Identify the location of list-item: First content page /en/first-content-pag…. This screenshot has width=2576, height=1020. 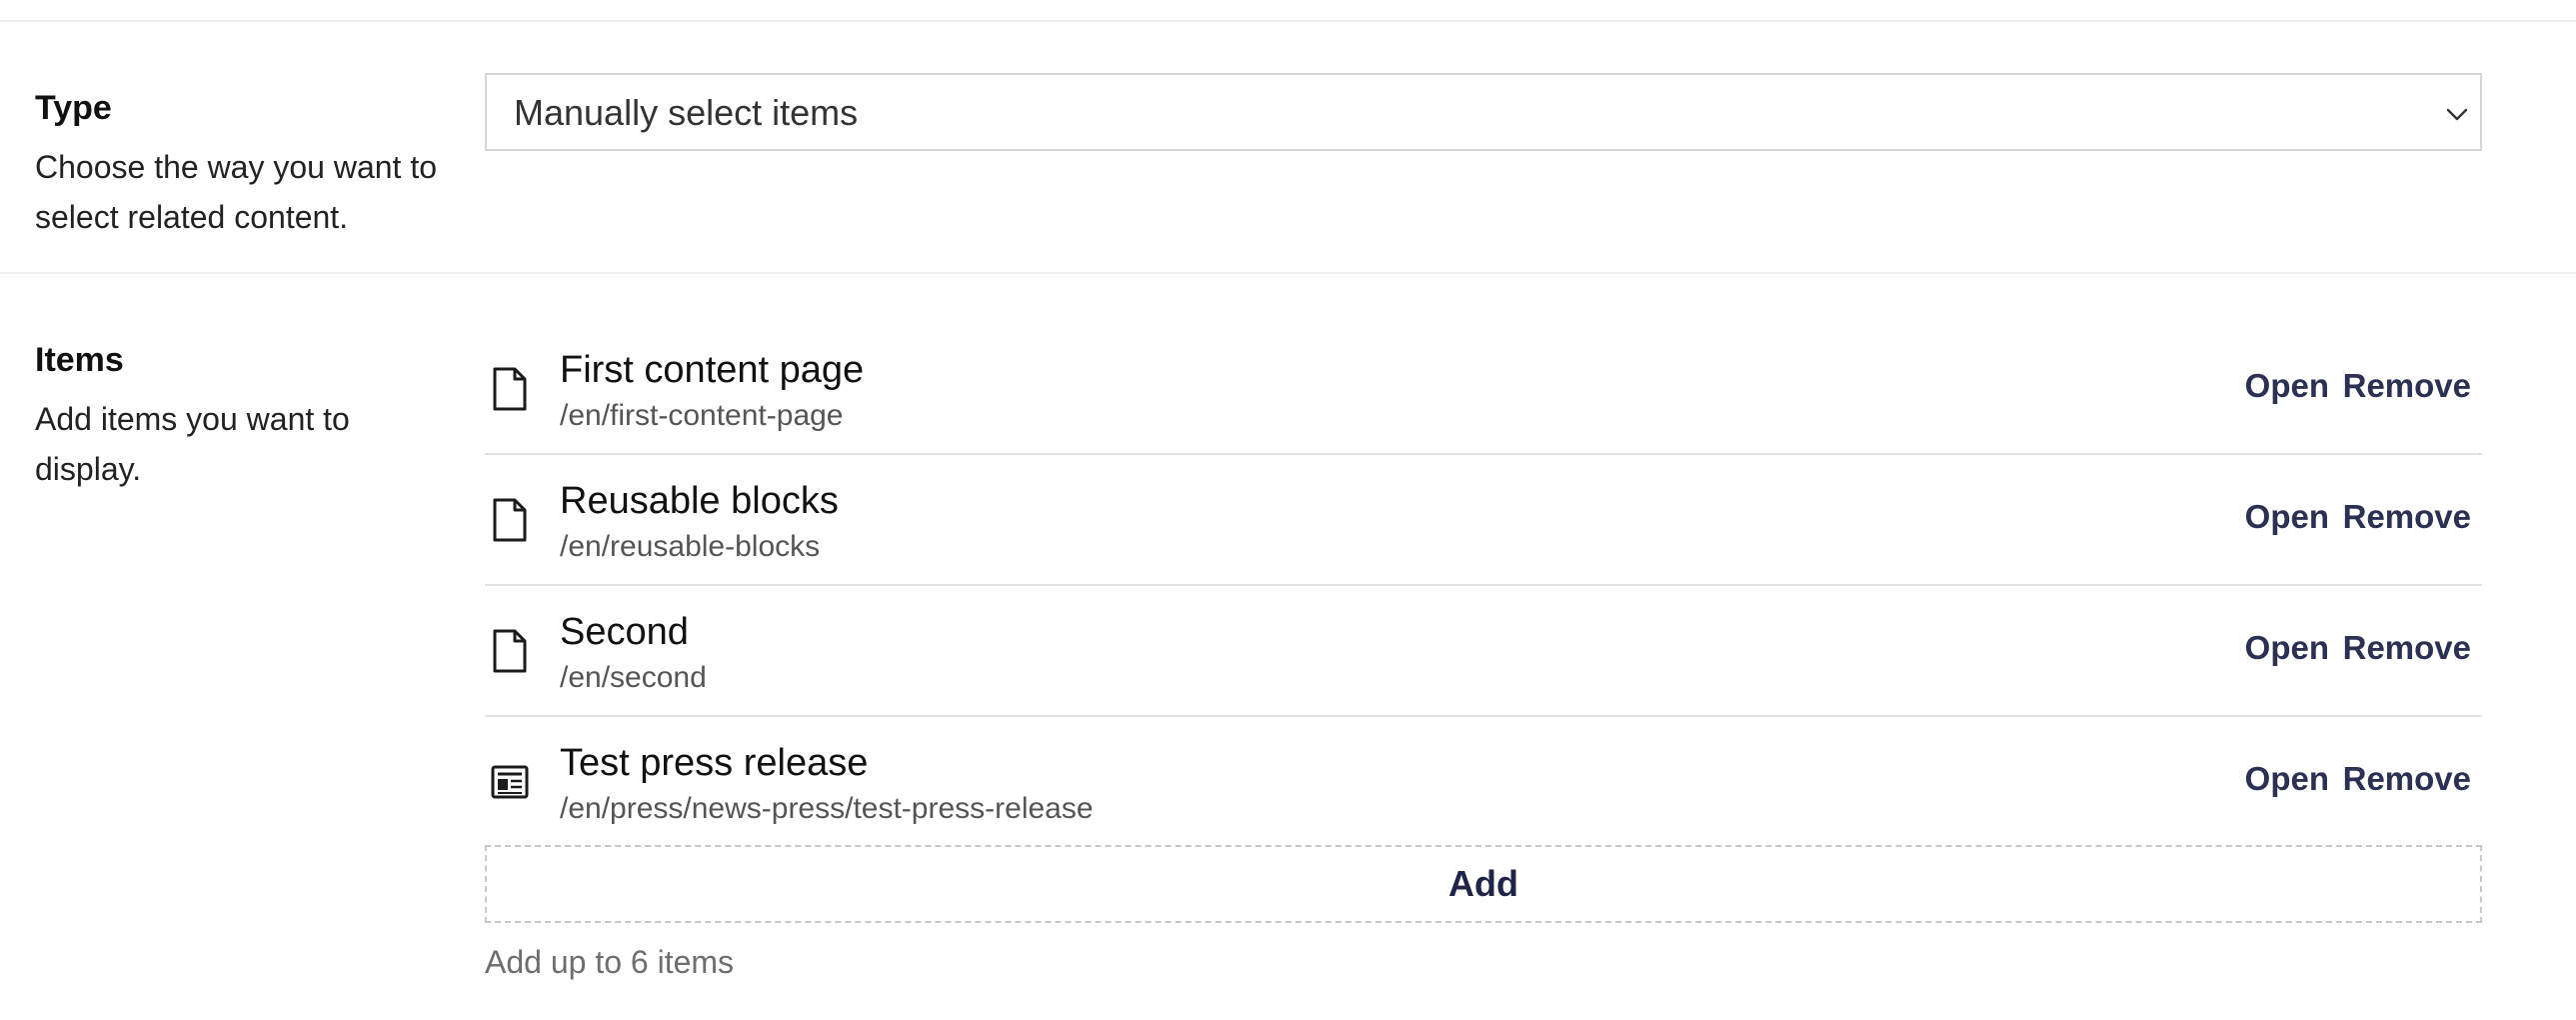
(1484, 389).